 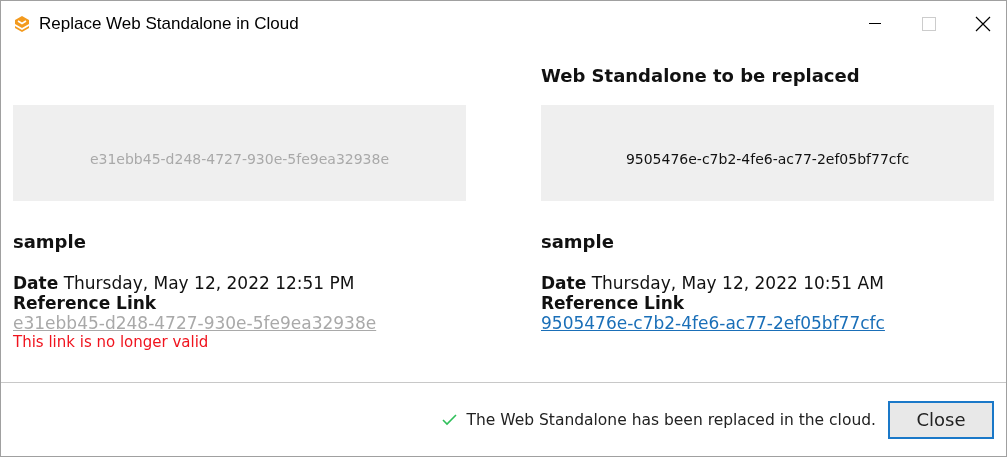 I want to click on date-line: Date Thursday, May 12, 2022 10:51 AM, so click(x=713, y=283).